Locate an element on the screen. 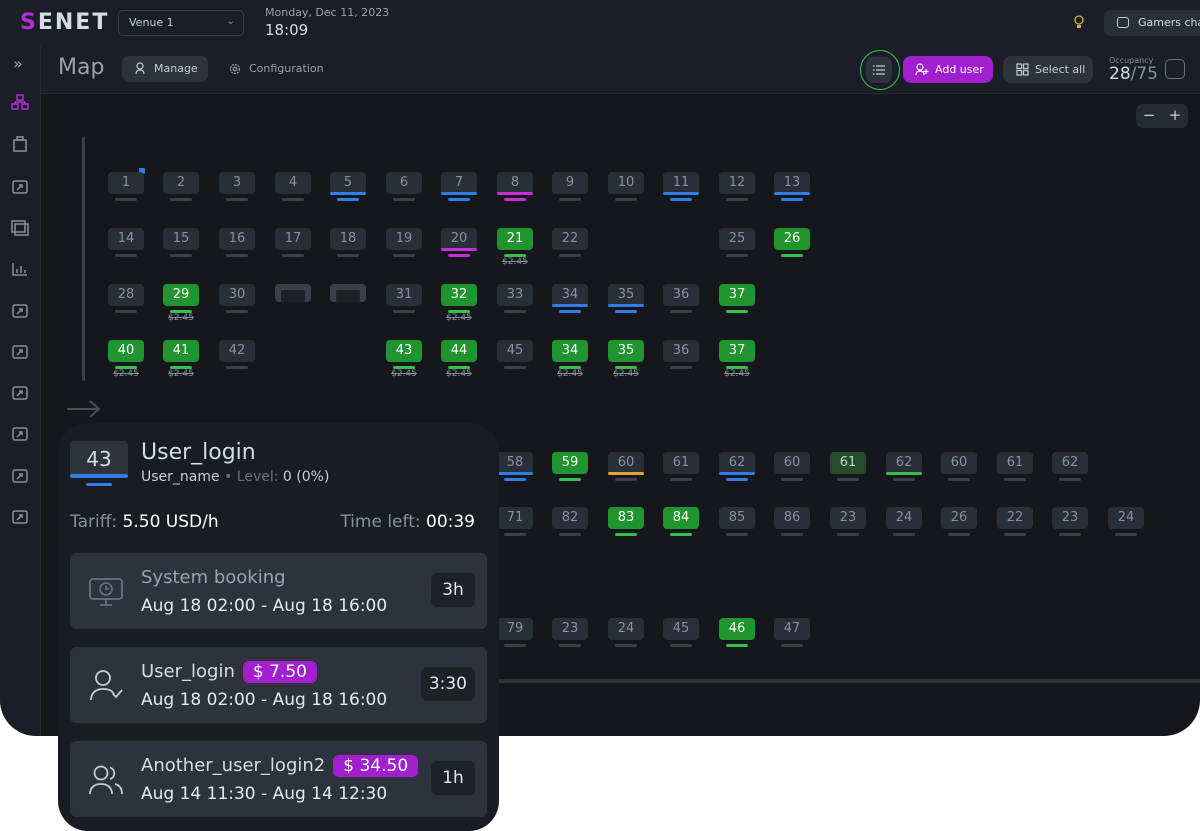  seat: 8 is located at coordinates (515, 186).